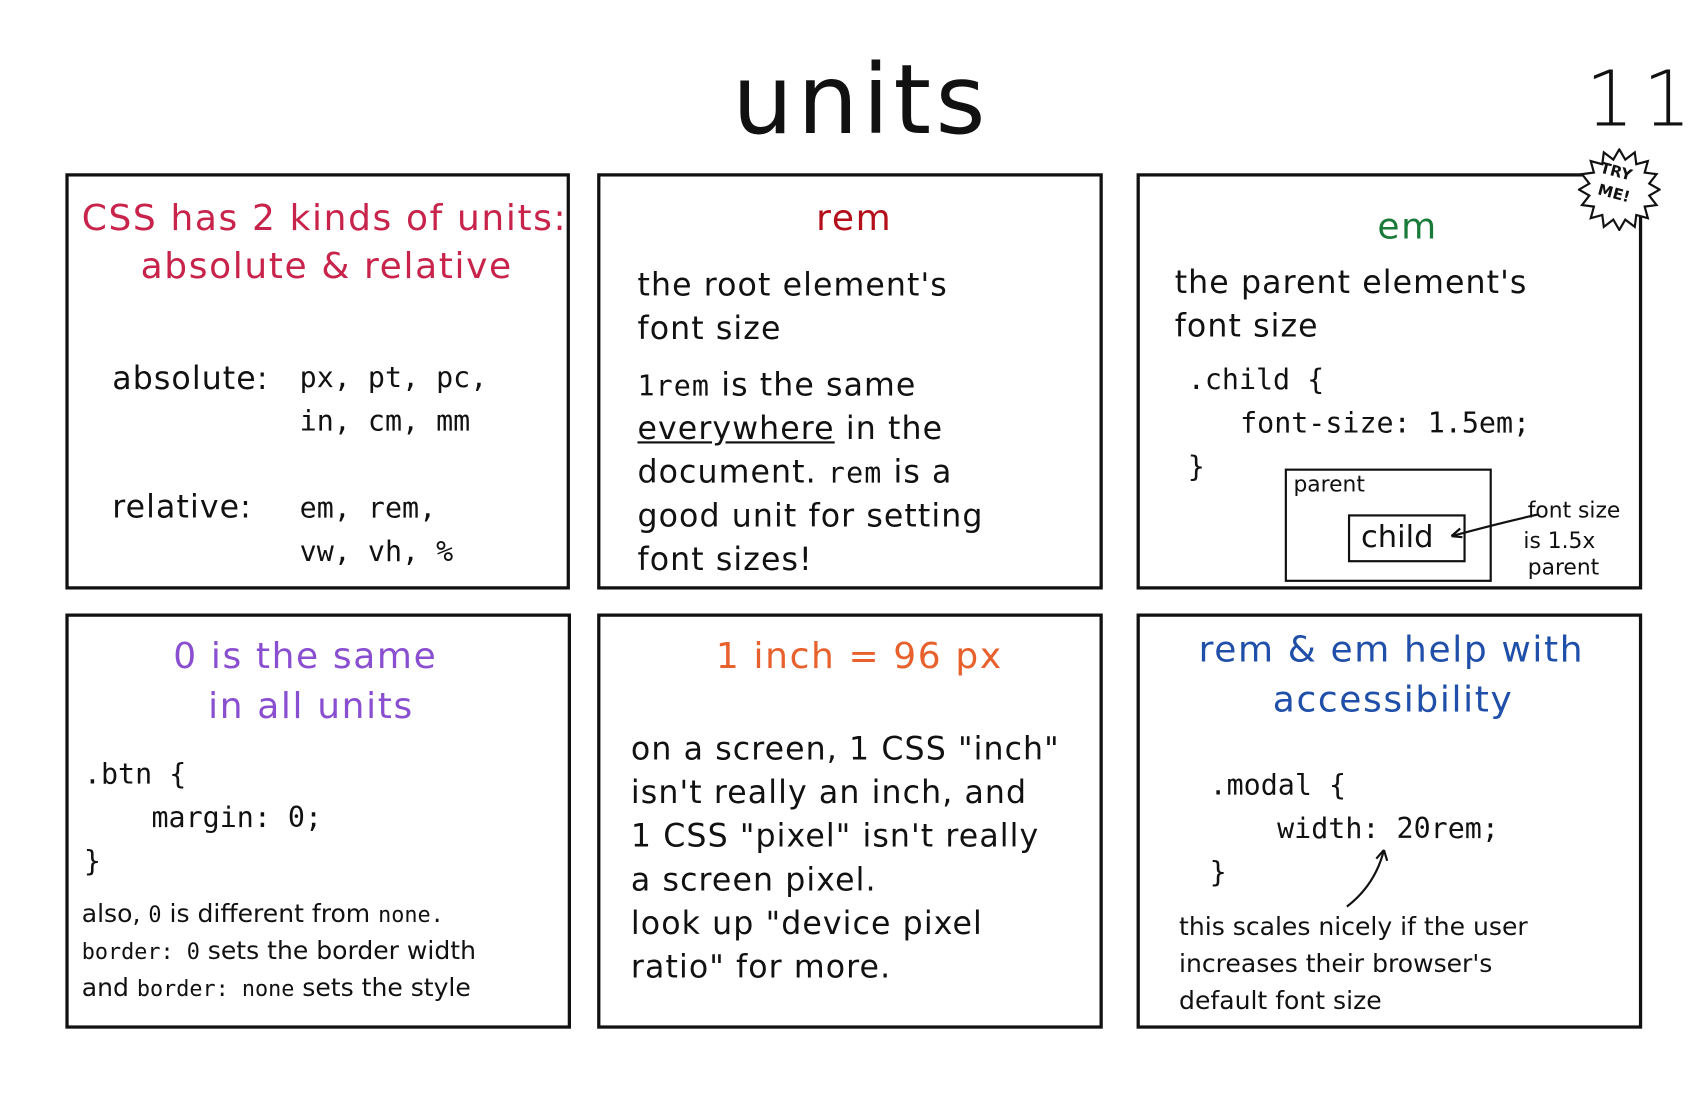  What do you see at coordinates (855, 474) in the screenshot?
I see `code: rem` at bounding box center [855, 474].